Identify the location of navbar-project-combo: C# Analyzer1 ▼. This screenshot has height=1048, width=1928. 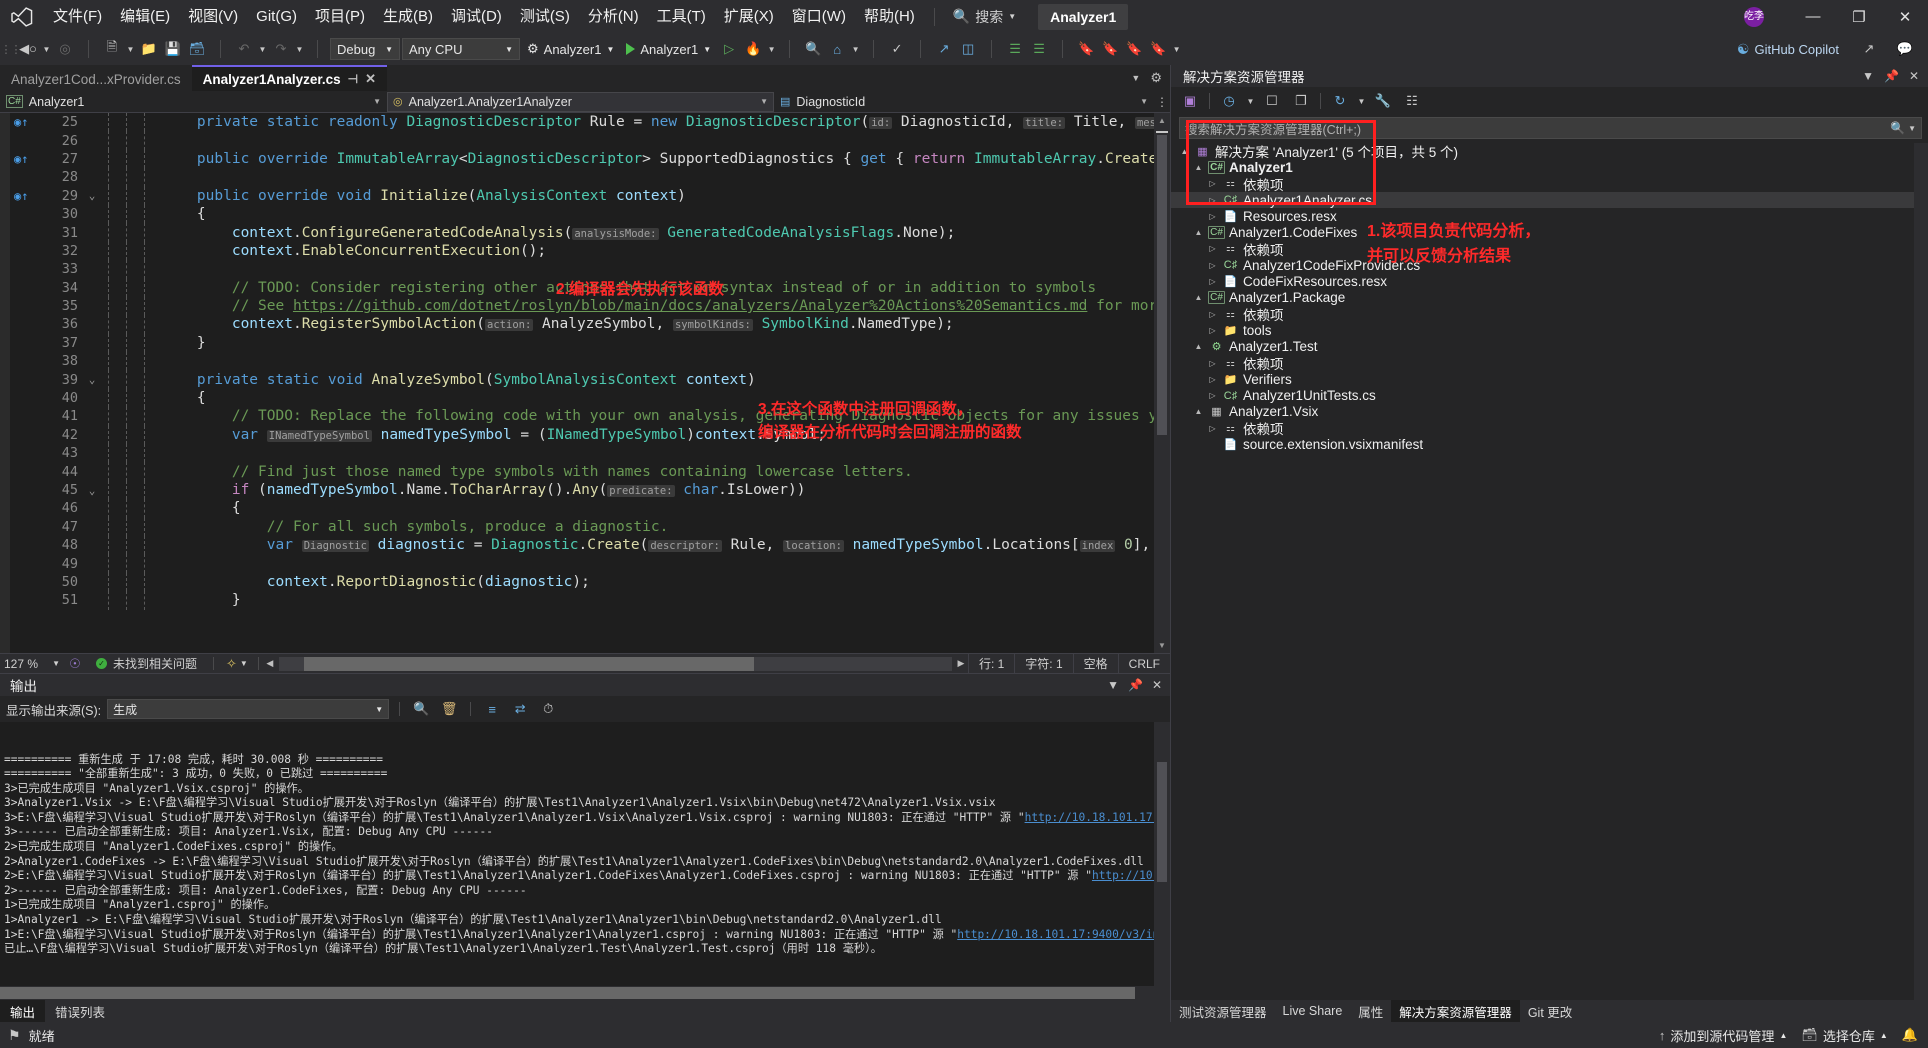
(193, 102).